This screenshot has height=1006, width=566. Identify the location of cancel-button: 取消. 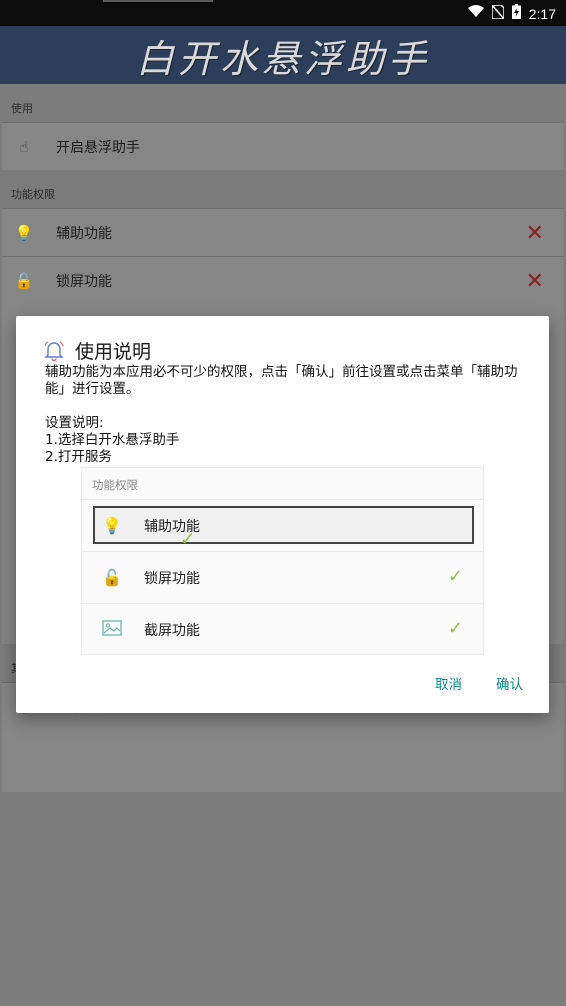
(448, 683).